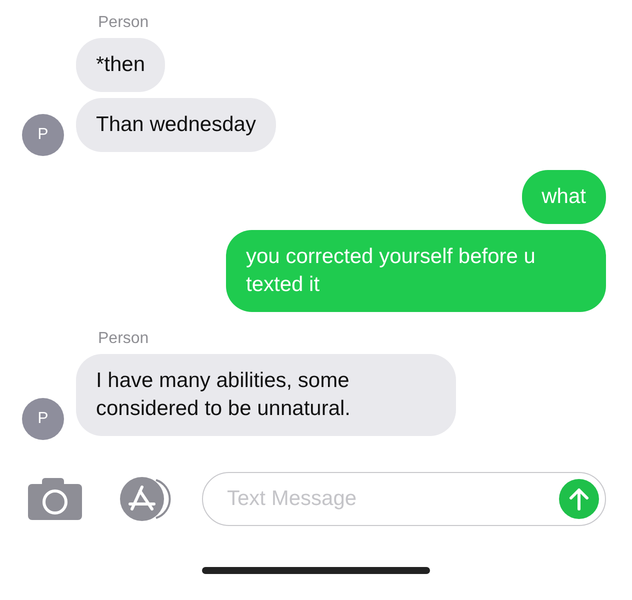 This screenshot has width=632, height=600. What do you see at coordinates (564, 197) in the screenshot?
I see `message-bubble: what` at bounding box center [564, 197].